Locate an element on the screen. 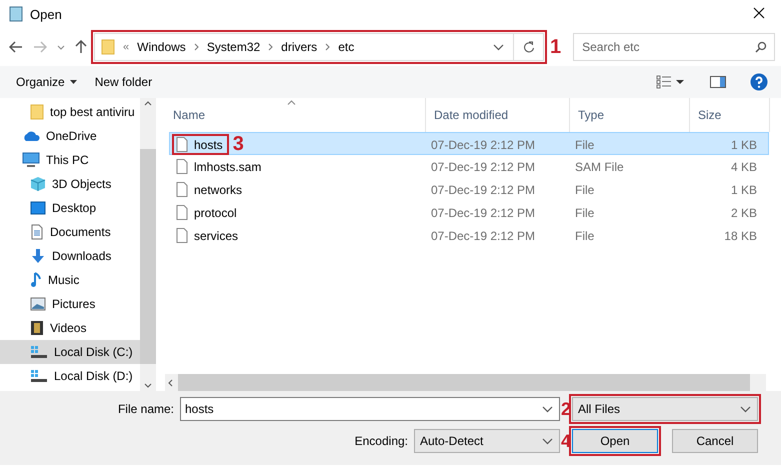  cloud-icon is located at coordinates (31, 136).